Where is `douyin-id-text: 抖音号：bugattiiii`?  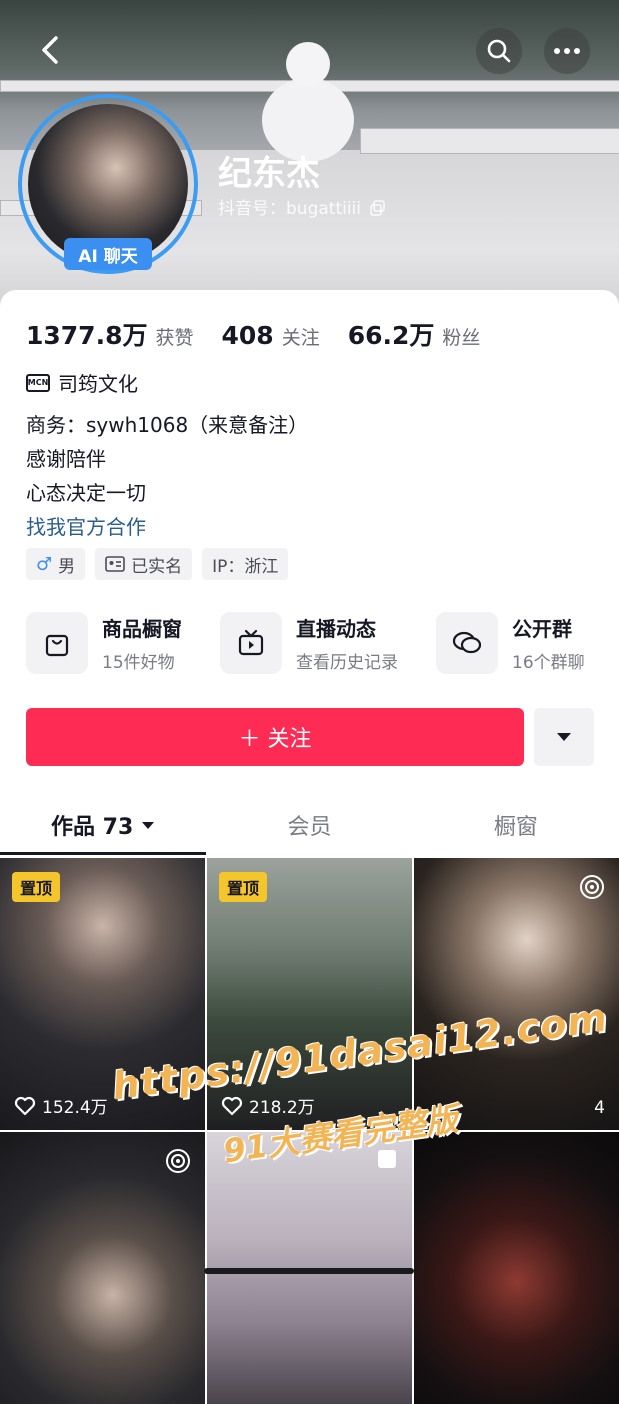
douyin-id-text: 抖音号：bugattiiii is located at coordinates (289, 209).